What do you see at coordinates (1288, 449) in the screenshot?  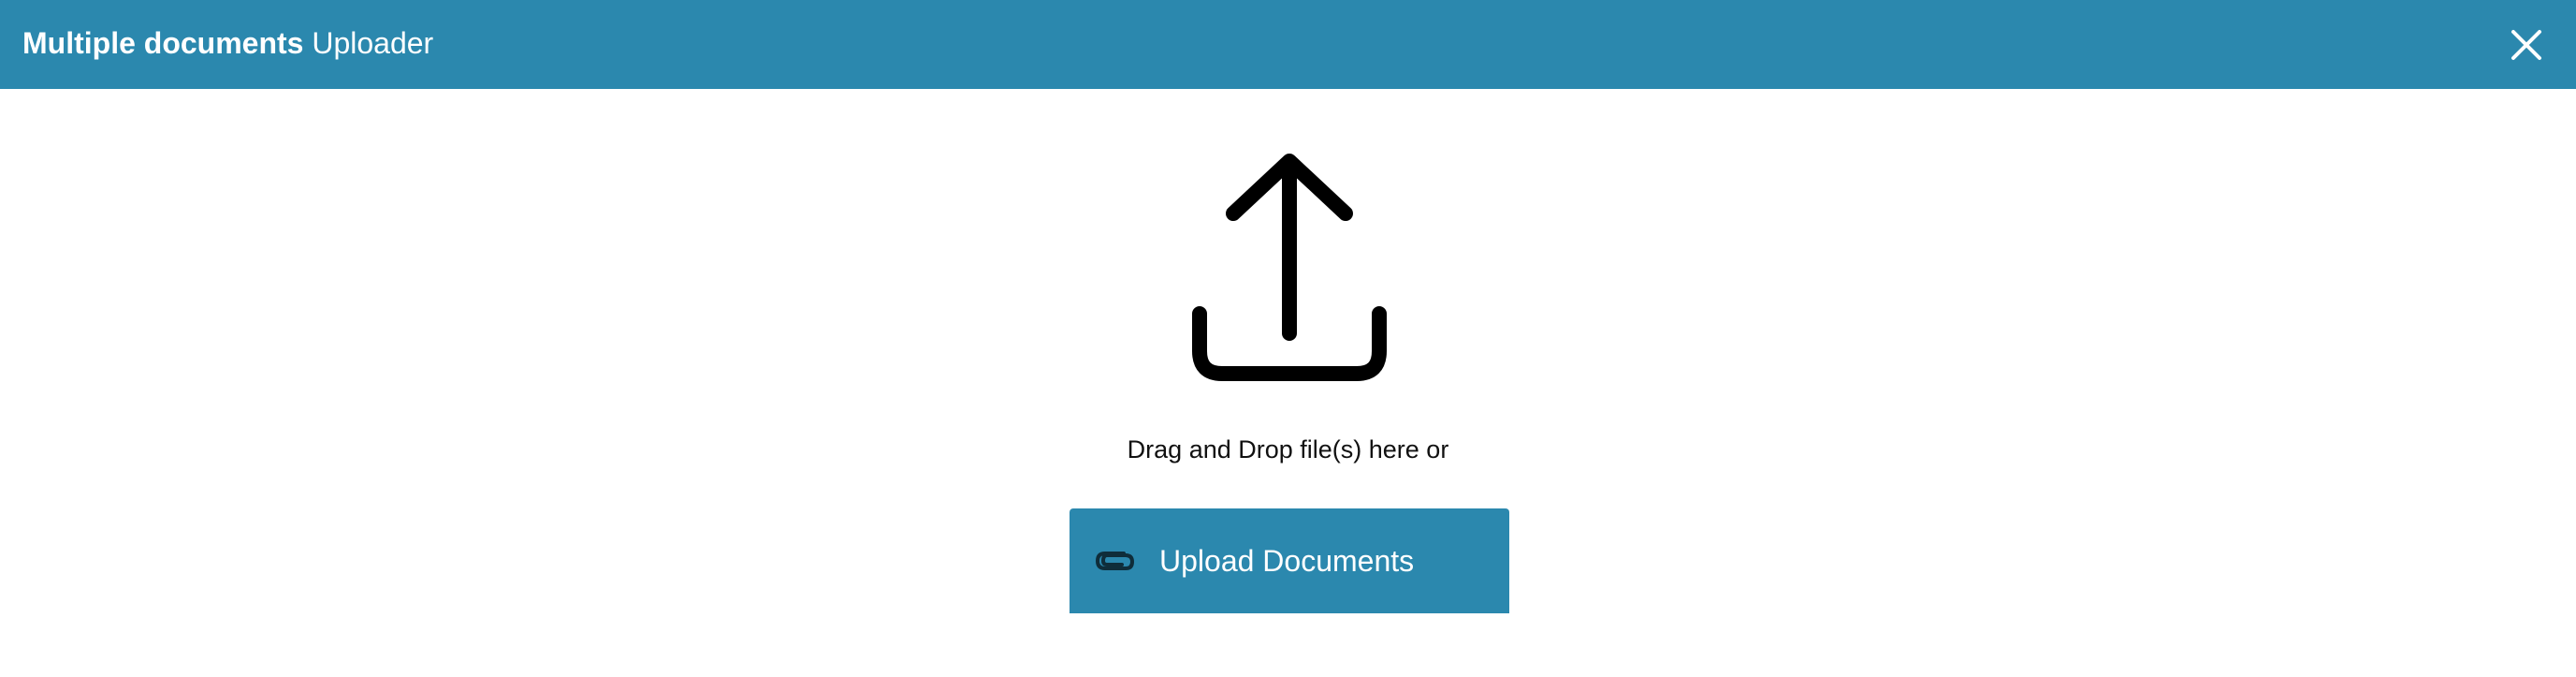 I see `drag-drop-instruction: Drag and Drop file(s) here or` at bounding box center [1288, 449].